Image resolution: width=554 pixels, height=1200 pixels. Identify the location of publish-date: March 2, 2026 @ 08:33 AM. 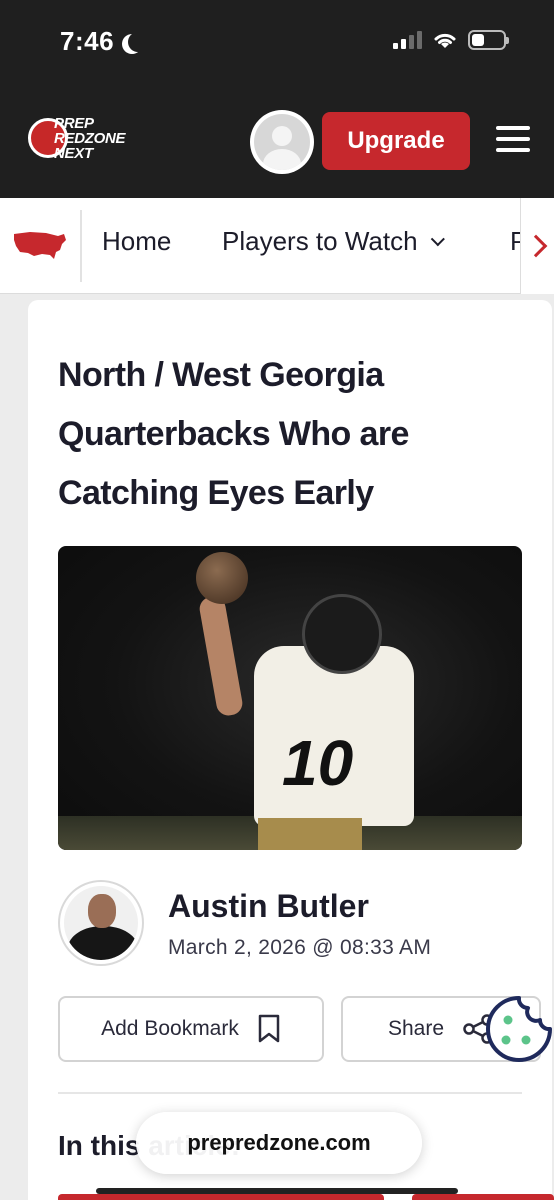
(300, 947).